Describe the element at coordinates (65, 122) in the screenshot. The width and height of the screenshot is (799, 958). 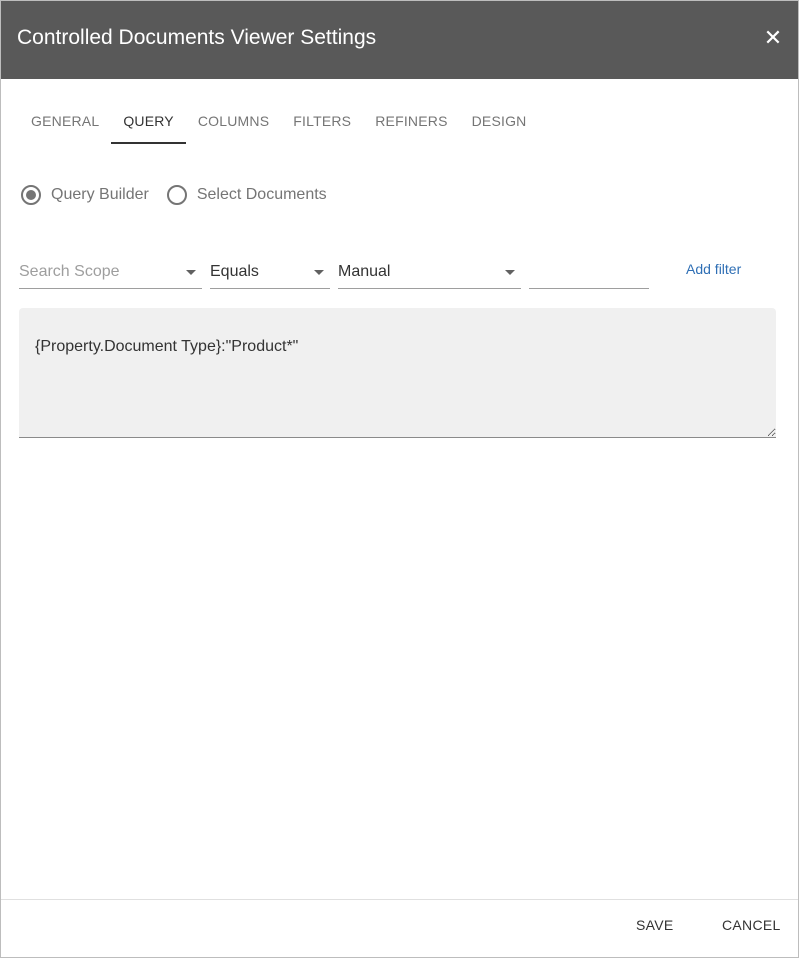
I see `tab-general: GENERAL` at that location.